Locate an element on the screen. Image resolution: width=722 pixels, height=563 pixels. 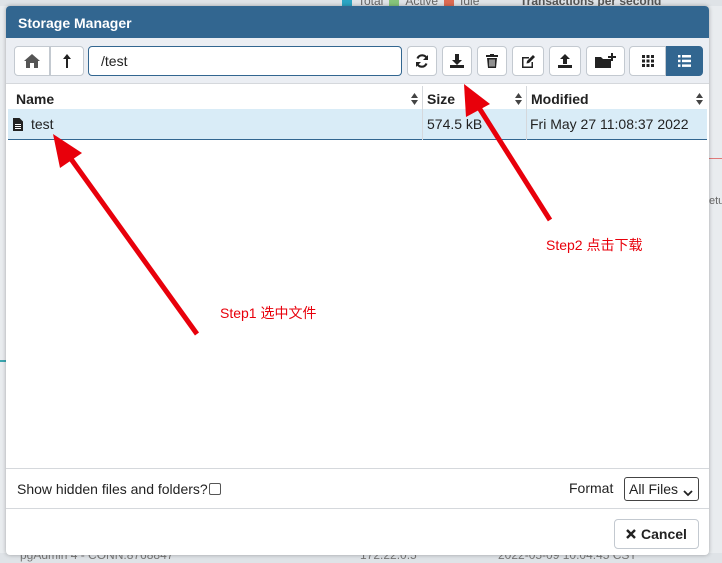
annotation-step1: Step1 选中文件 is located at coordinates (268, 313).